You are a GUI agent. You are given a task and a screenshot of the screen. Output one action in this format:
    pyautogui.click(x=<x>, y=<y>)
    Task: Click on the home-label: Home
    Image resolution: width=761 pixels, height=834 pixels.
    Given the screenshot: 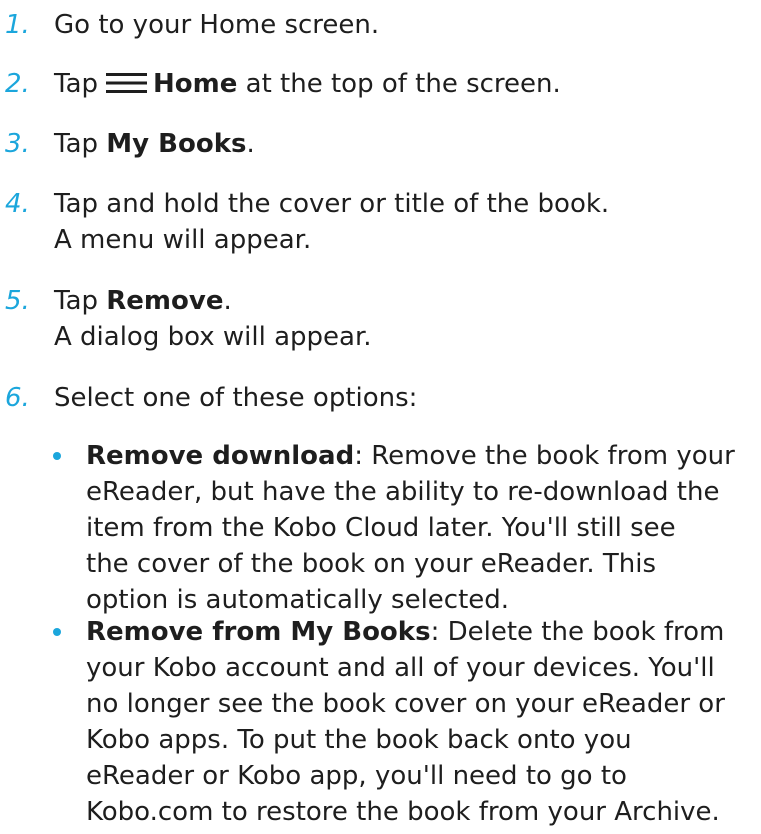 What is the action you would take?
    pyautogui.click(x=195, y=84)
    